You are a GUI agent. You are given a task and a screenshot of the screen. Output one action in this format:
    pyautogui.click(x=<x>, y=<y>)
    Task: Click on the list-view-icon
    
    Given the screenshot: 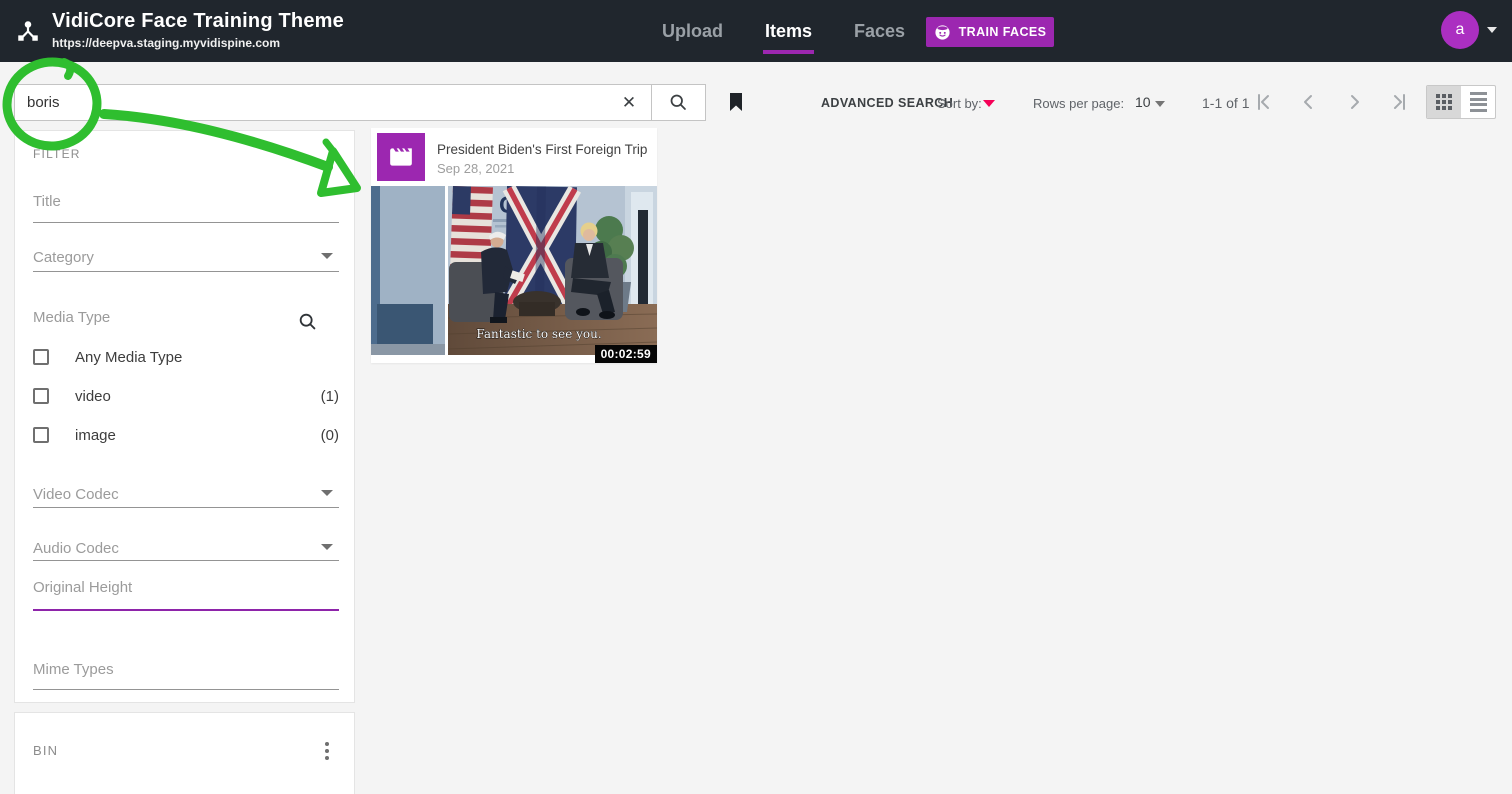 What is the action you would take?
    pyautogui.click(x=1478, y=102)
    